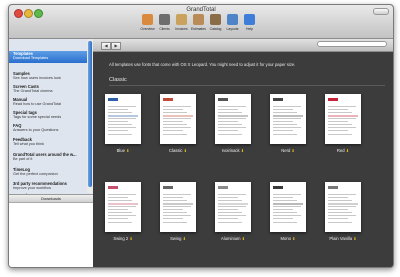 This screenshot has height=277, width=400. What do you see at coordinates (181, 29) in the screenshot?
I see `toolbar-item-label: Invoices` at bounding box center [181, 29].